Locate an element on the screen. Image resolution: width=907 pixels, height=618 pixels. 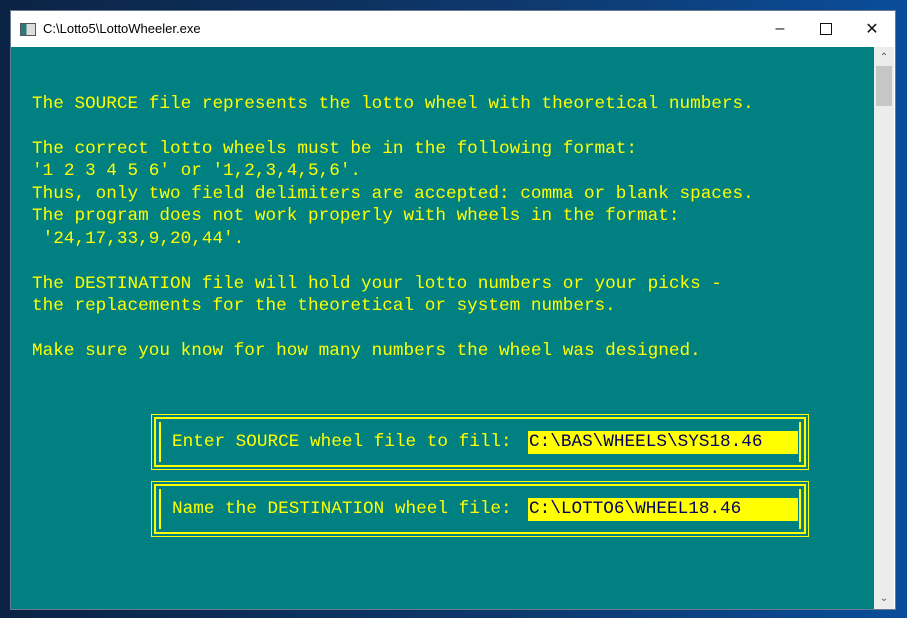
minimize-icon: – is located at coordinates (780, 28).